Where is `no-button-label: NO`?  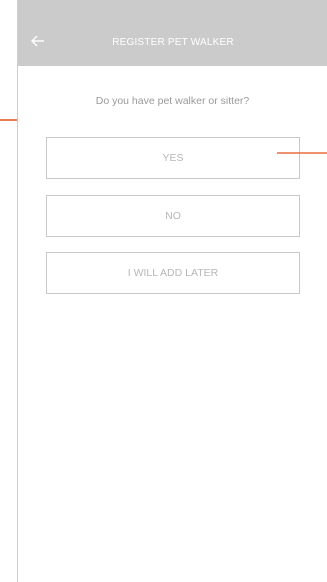
no-button-label: NO is located at coordinates (173, 216).